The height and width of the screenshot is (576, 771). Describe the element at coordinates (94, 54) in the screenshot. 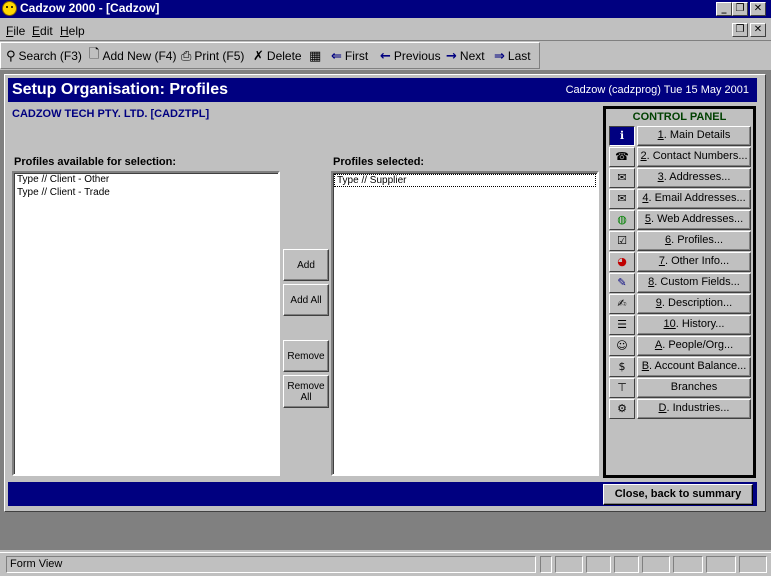

I see `new-document-icon: 🗋` at that location.